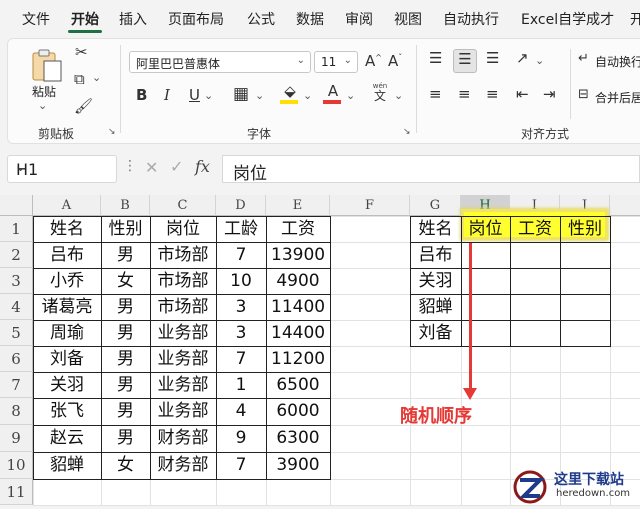  I want to click on align-right-icon: ≡, so click(492, 94).